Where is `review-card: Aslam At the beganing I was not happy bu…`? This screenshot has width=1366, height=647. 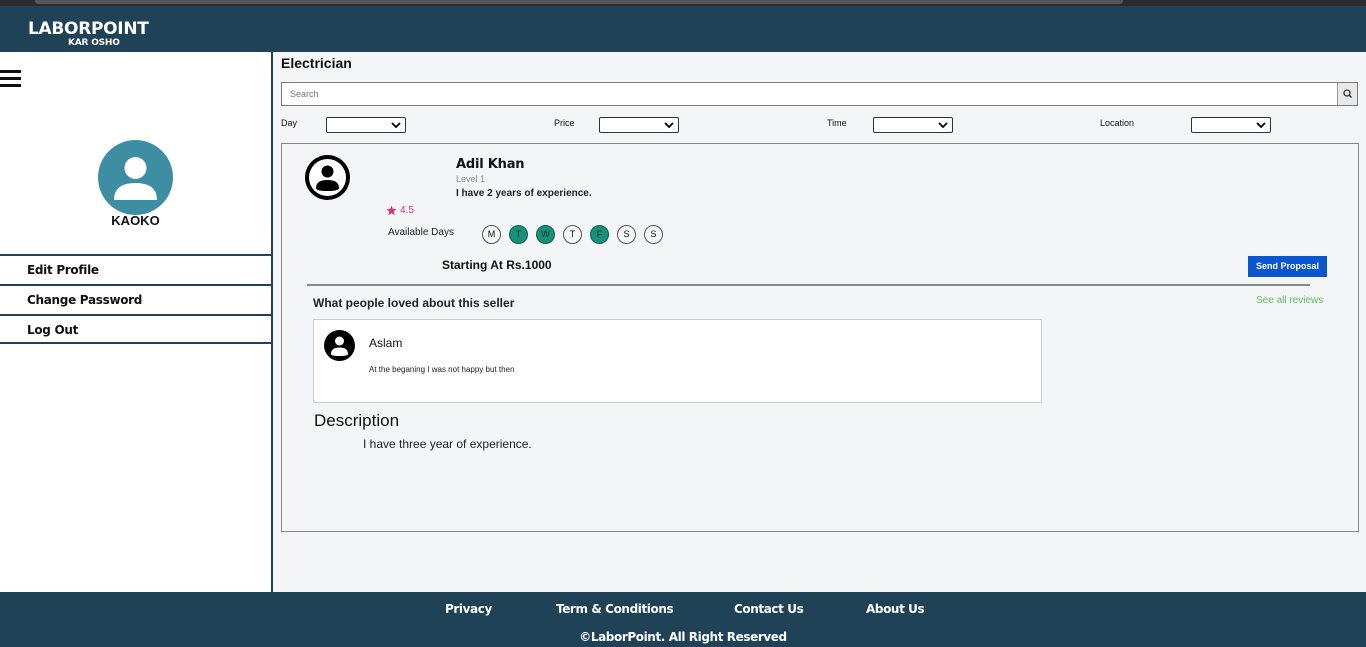 review-card: Aslam At the beganing I was not happy bu… is located at coordinates (677, 361).